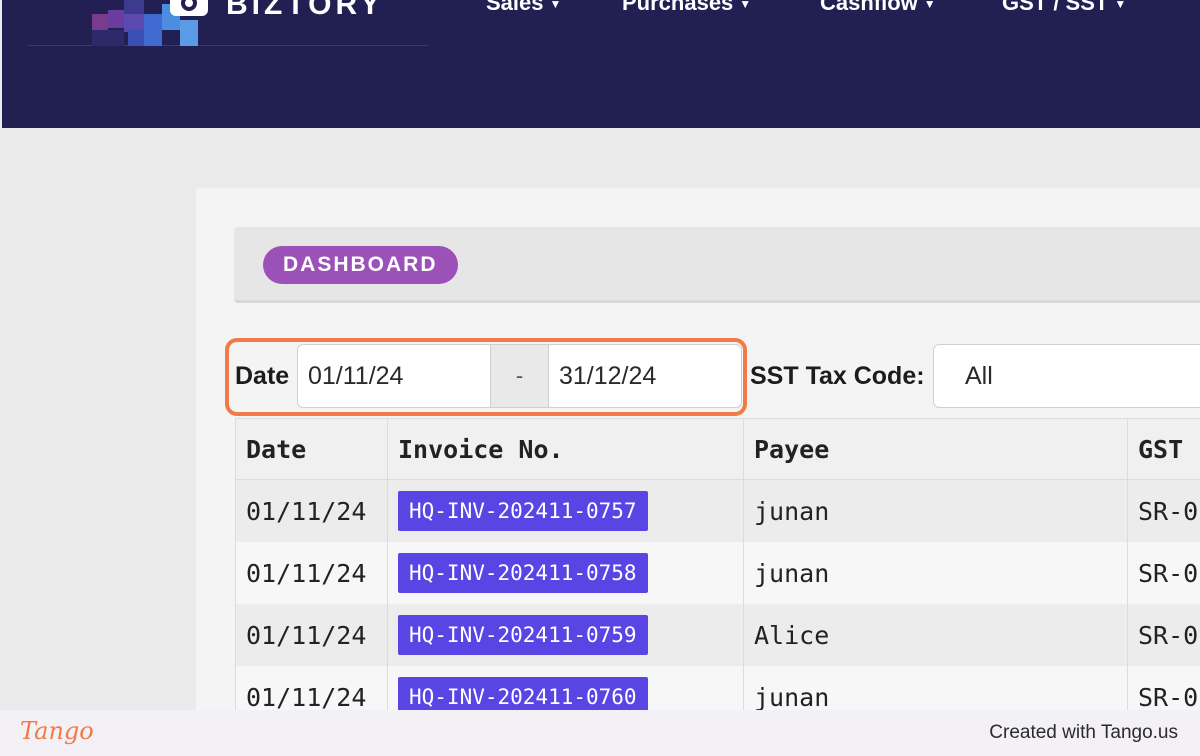 The height and width of the screenshot is (756, 1200). I want to click on column-header-gst: GST, so click(1164, 449).